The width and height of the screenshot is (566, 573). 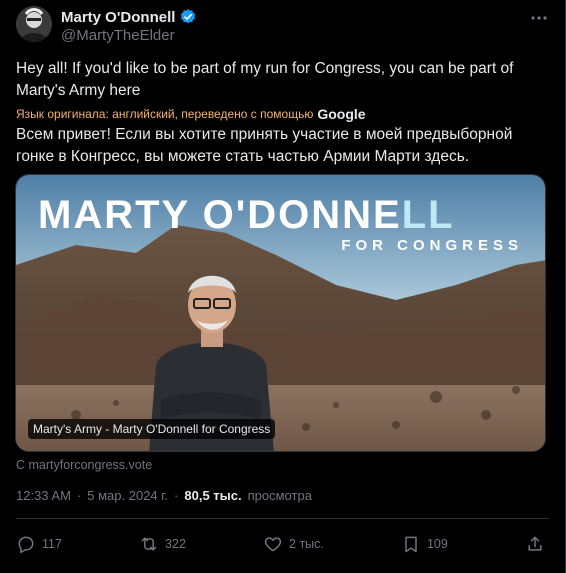 What do you see at coordinates (149, 544) in the screenshot?
I see `repost-icon` at bounding box center [149, 544].